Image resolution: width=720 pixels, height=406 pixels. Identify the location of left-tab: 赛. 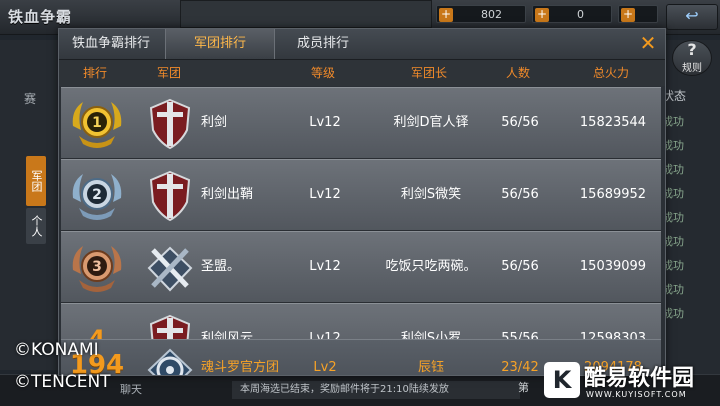
(30, 99).